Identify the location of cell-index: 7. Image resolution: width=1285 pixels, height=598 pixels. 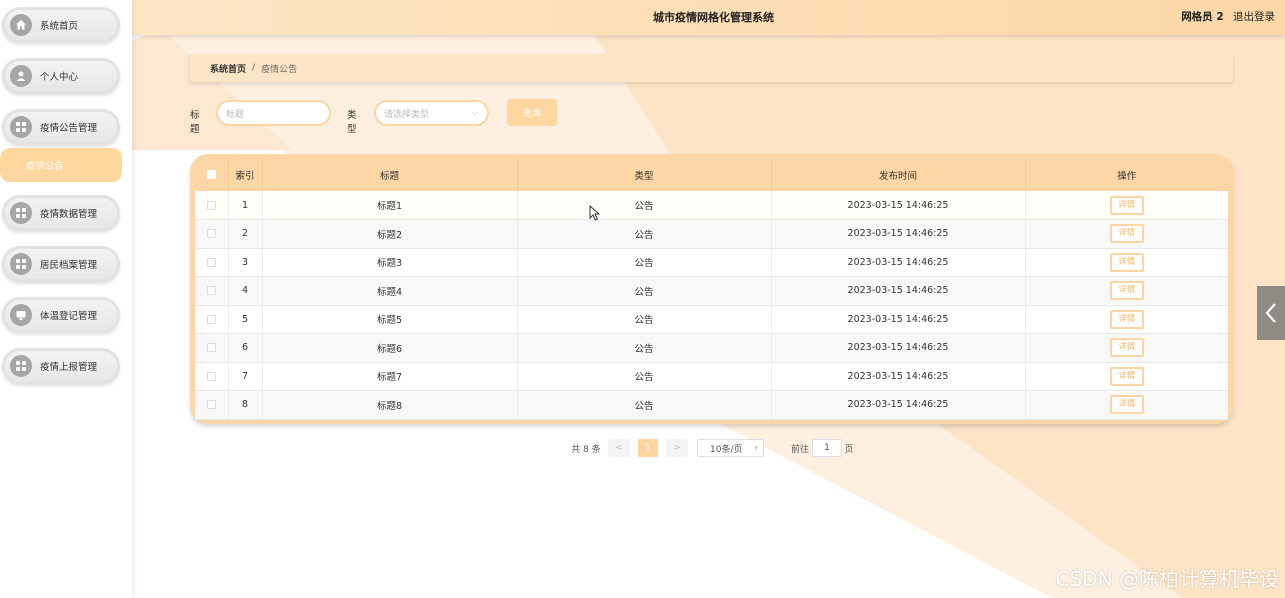
(245, 376).